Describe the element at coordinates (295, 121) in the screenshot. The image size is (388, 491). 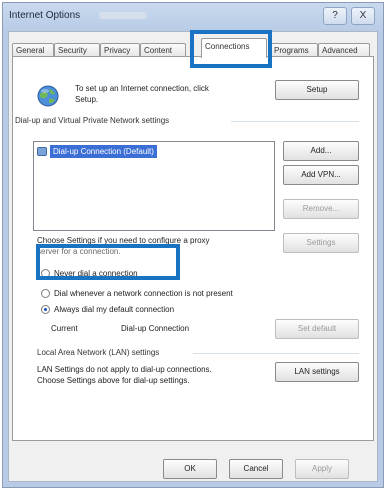
I see `dialup-divider` at that location.